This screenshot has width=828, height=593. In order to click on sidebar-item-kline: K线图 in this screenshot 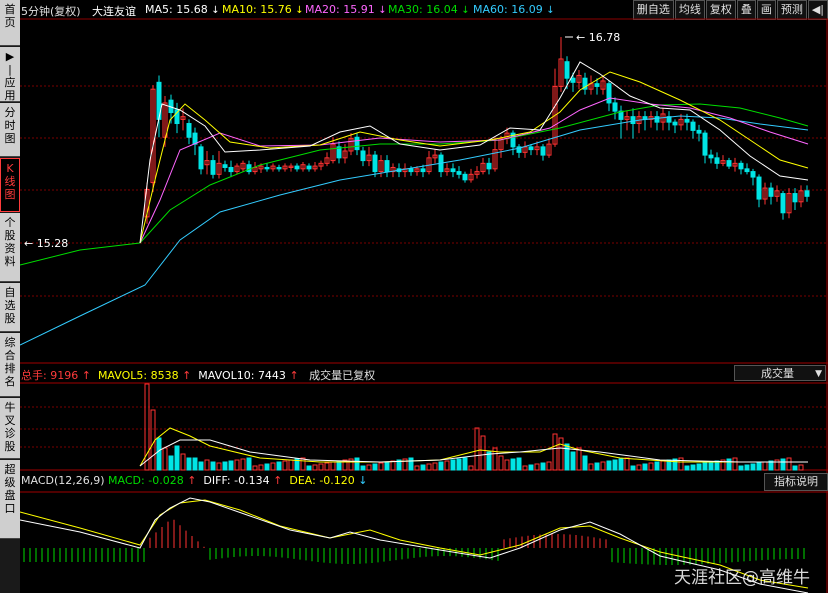, I will do `click(10, 185)`.